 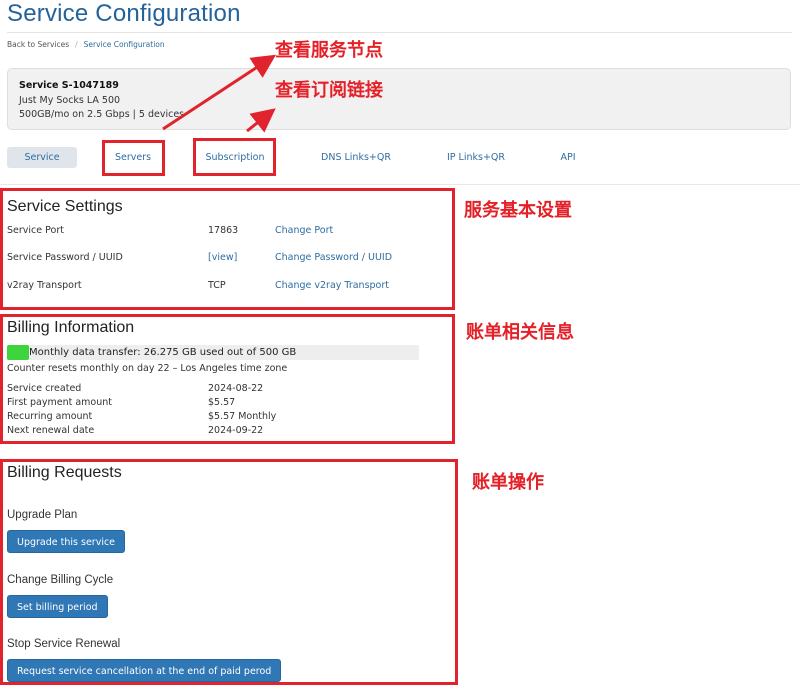 What do you see at coordinates (124, 44) in the screenshot?
I see `breadcrumb-current: Service Configuration` at bounding box center [124, 44].